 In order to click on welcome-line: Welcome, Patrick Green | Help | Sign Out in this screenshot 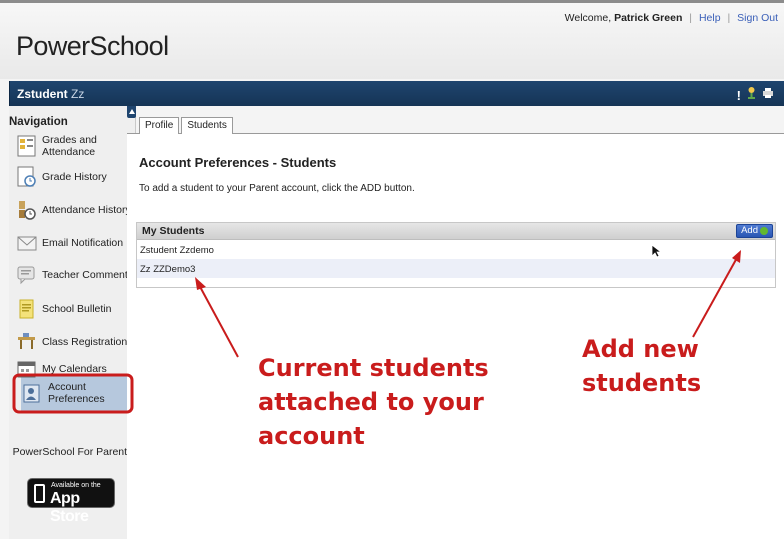, I will do `click(671, 18)`.